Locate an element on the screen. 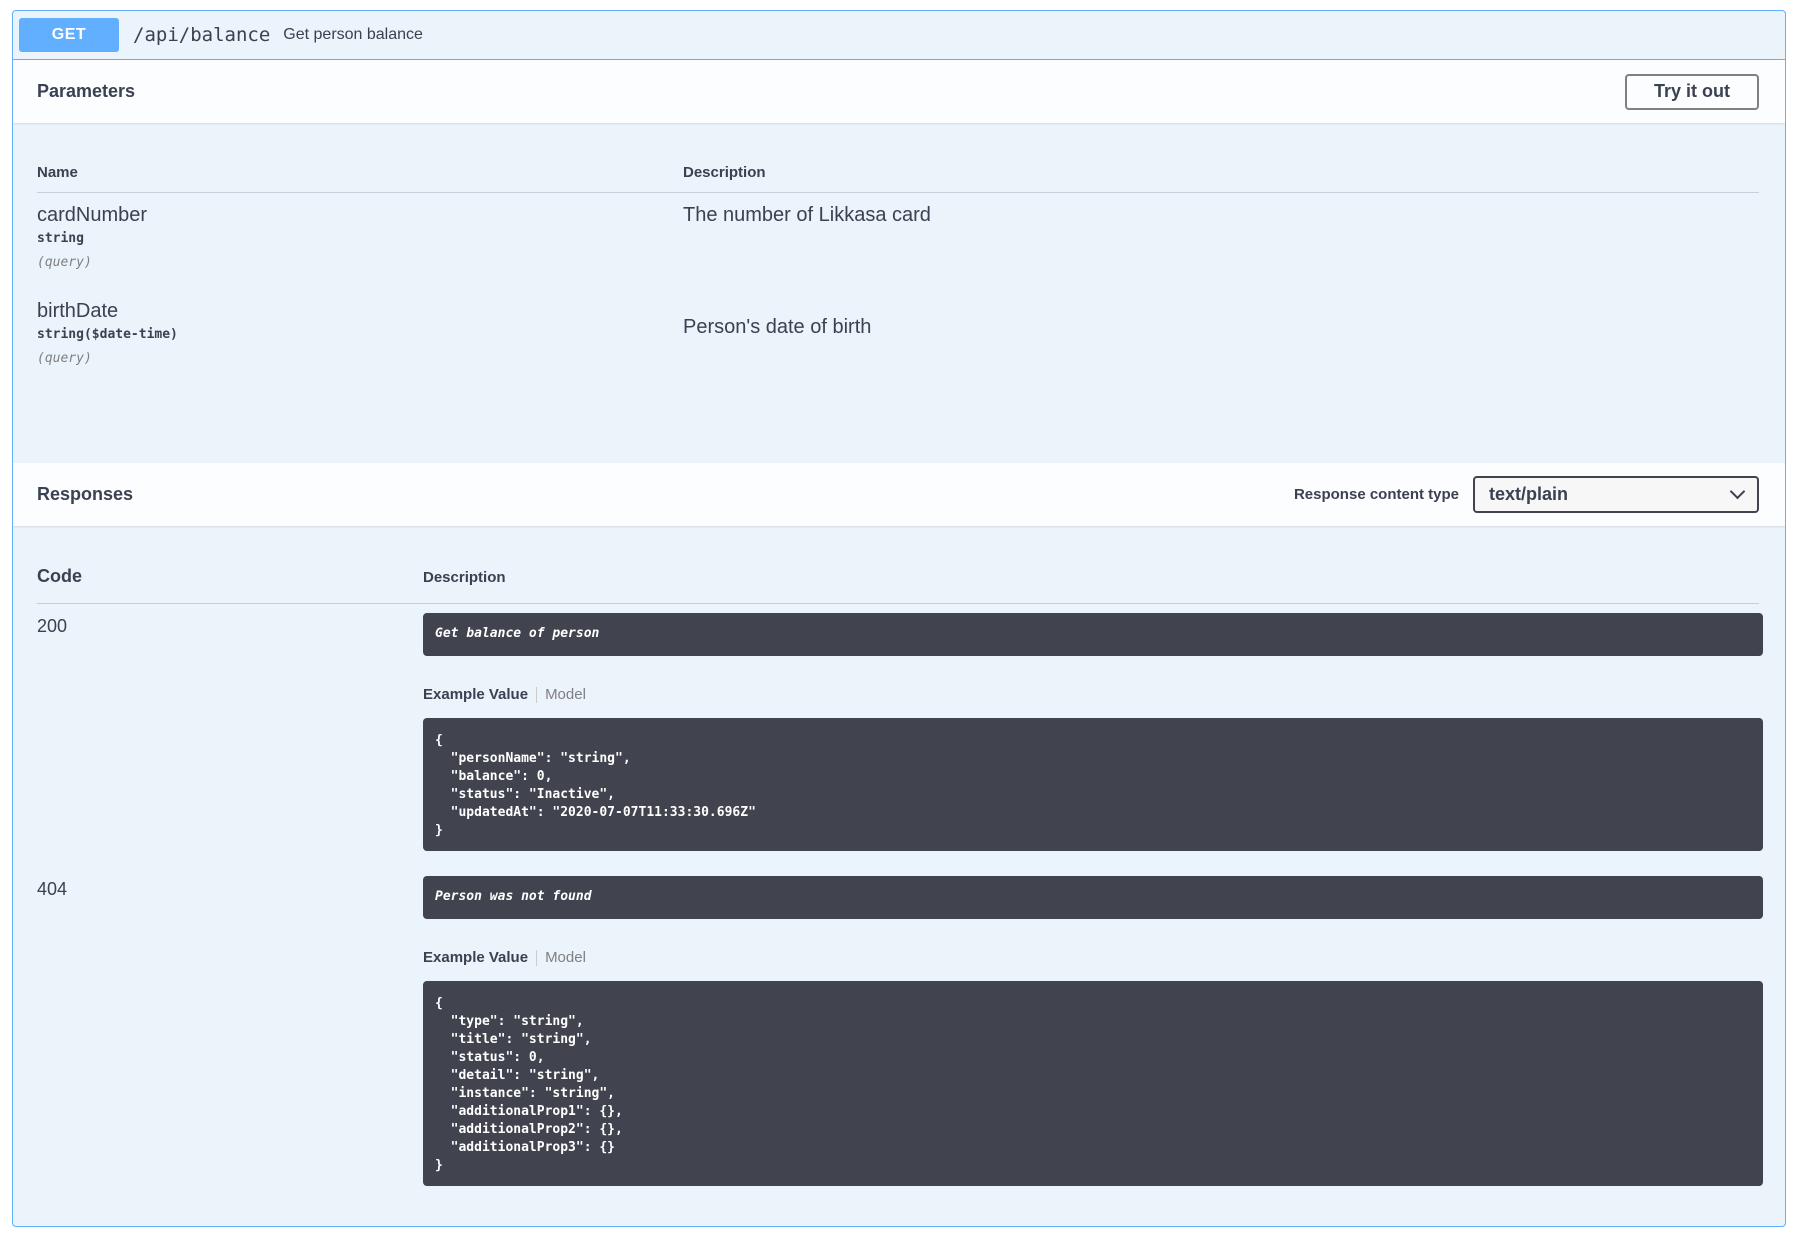 The height and width of the screenshot is (1234, 1803). parameter-name: birthDate is located at coordinates (78, 311).